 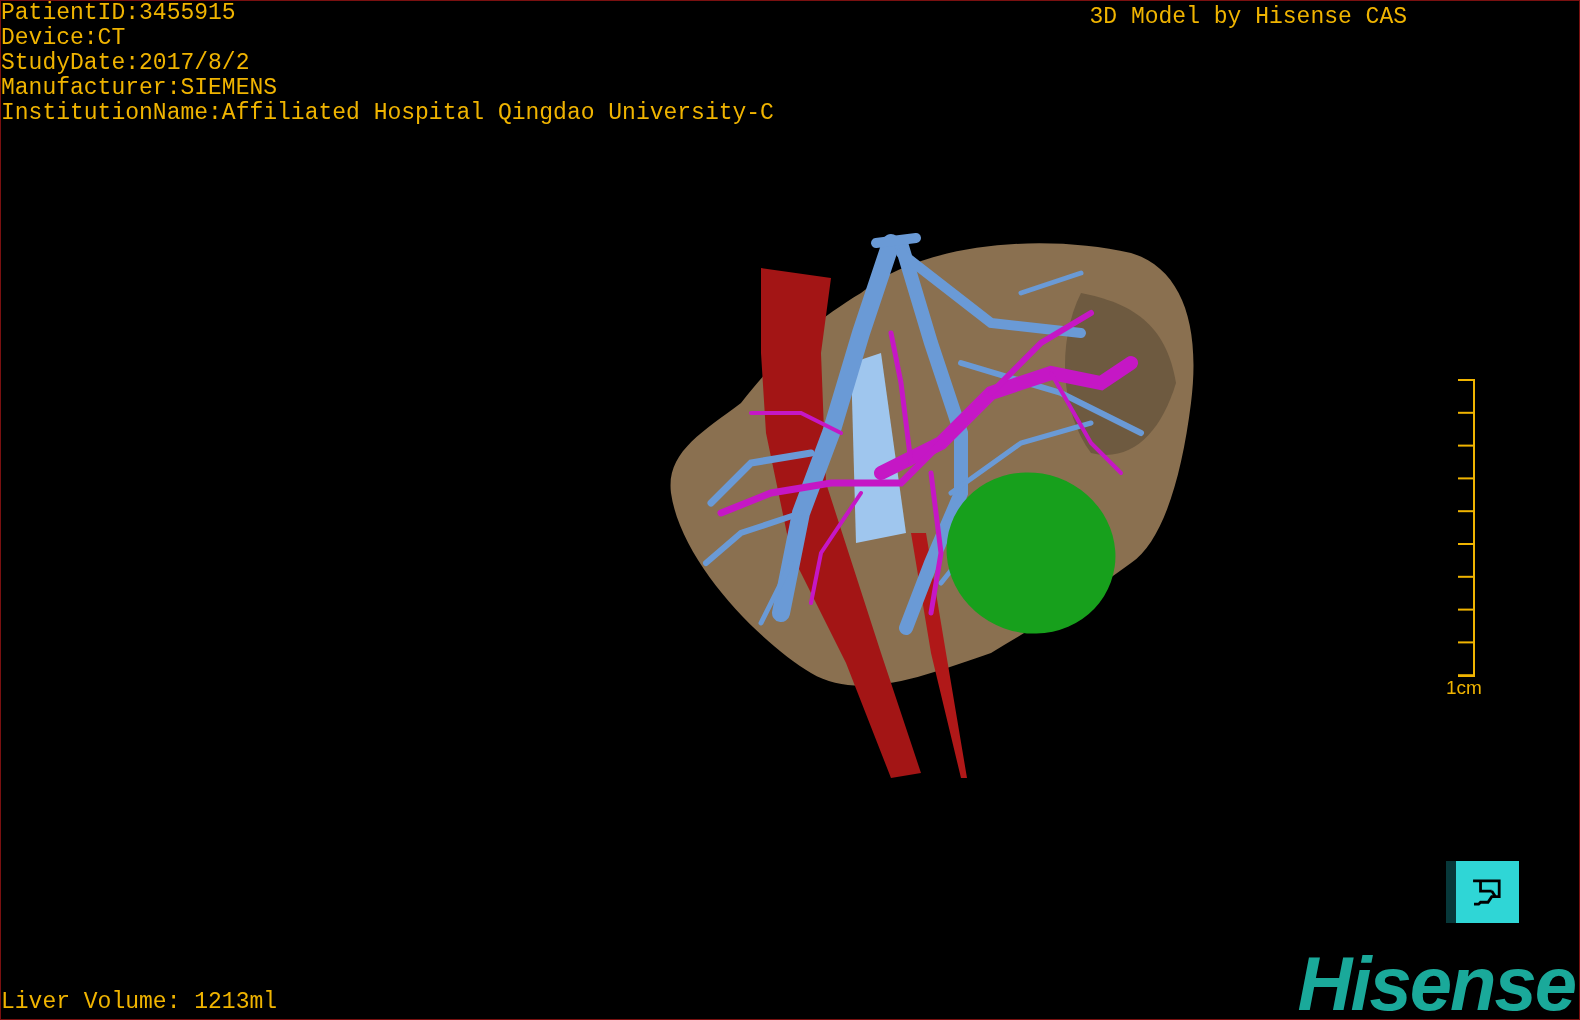 I want to click on study-info-text: InstitutionName:Affiliated Hospital Qingdao University-C, so click(x=387, y=113).